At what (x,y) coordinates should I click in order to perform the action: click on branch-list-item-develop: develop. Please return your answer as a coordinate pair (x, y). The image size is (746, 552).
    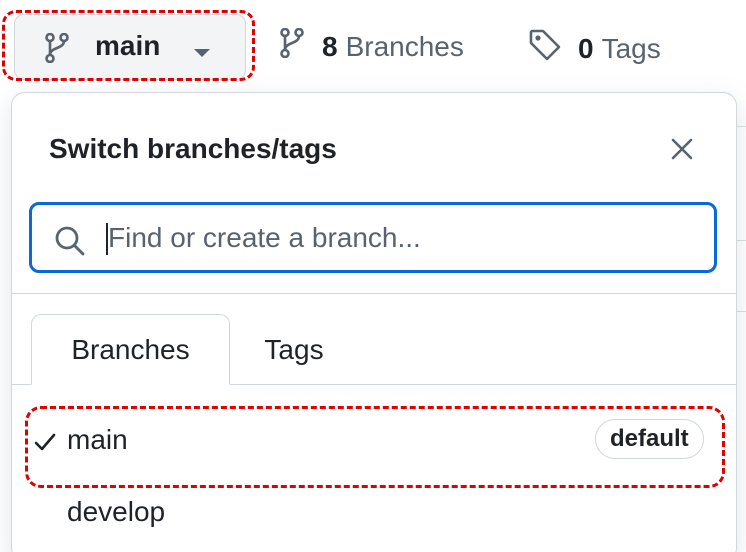
    Looking at the image, I should click on (374, 513).